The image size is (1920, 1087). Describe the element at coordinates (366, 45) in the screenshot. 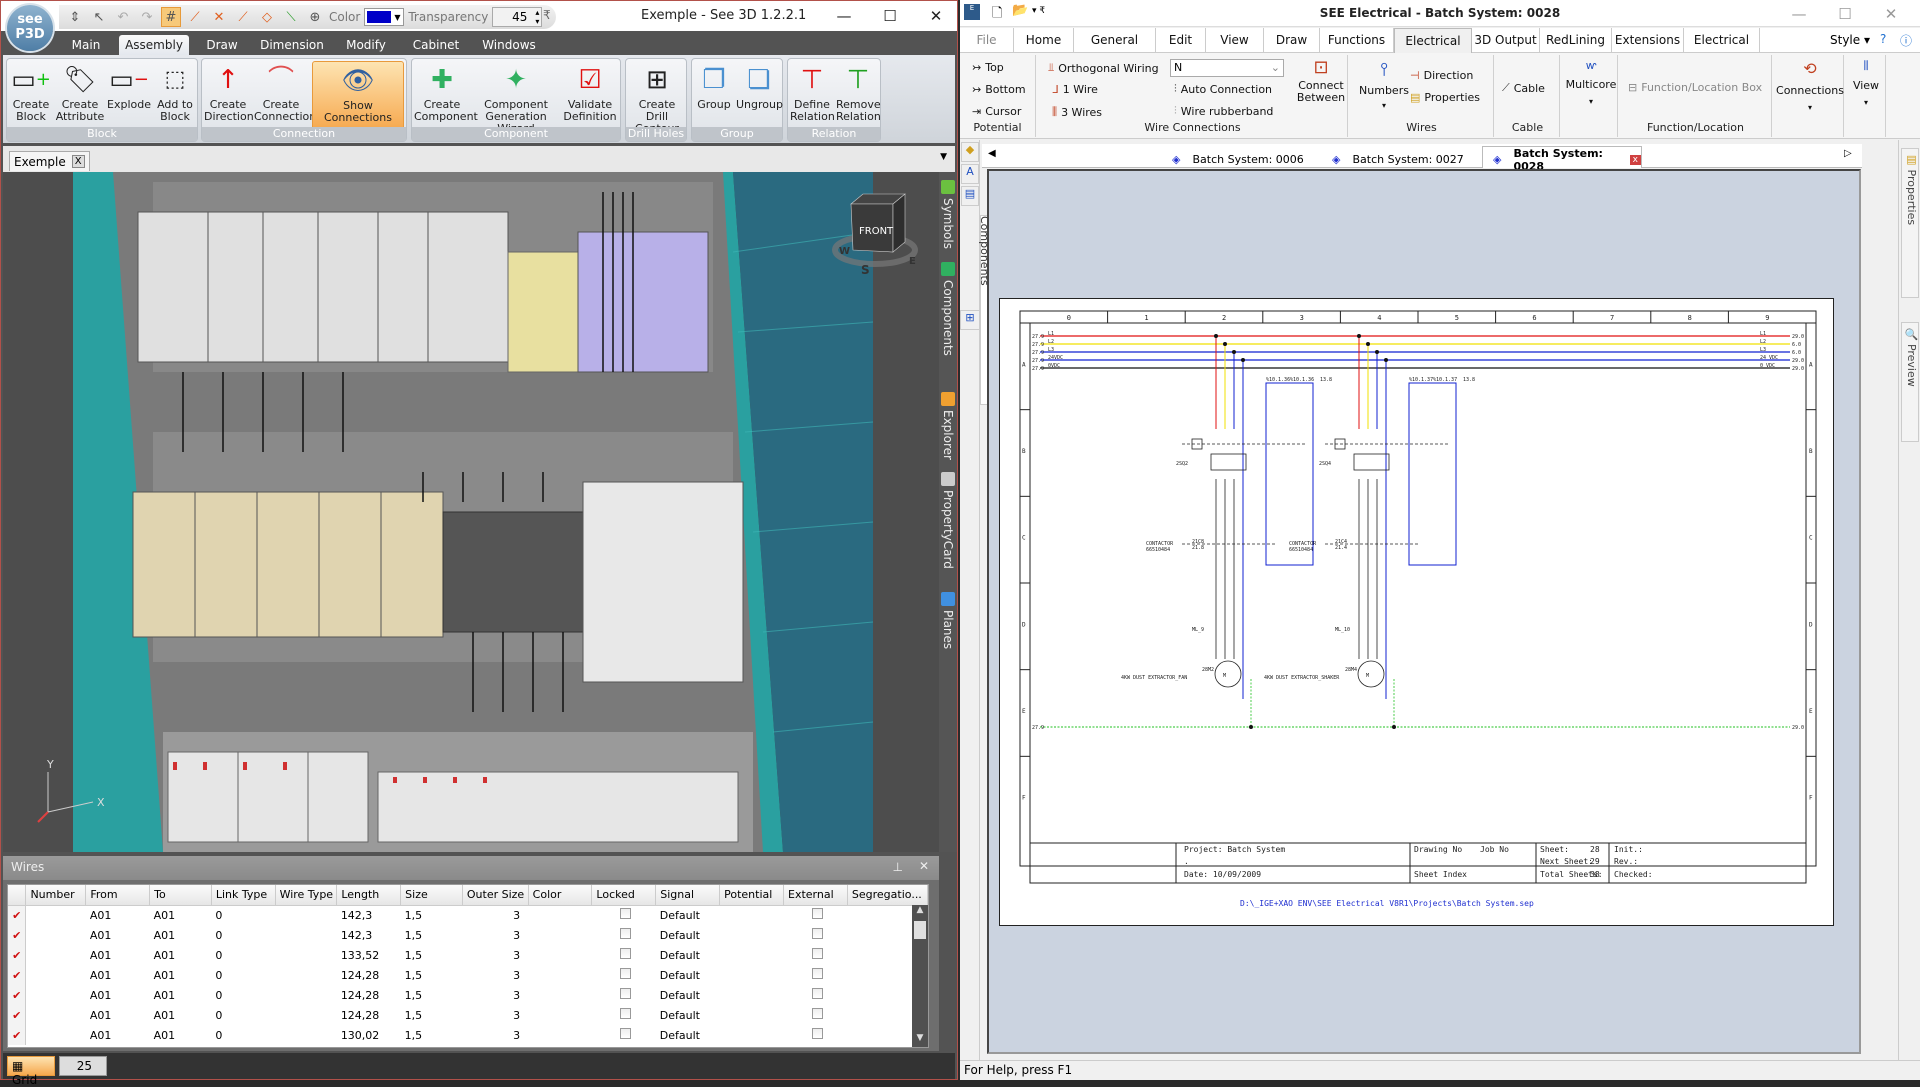

I see `tab-modify: Modify` at that location.